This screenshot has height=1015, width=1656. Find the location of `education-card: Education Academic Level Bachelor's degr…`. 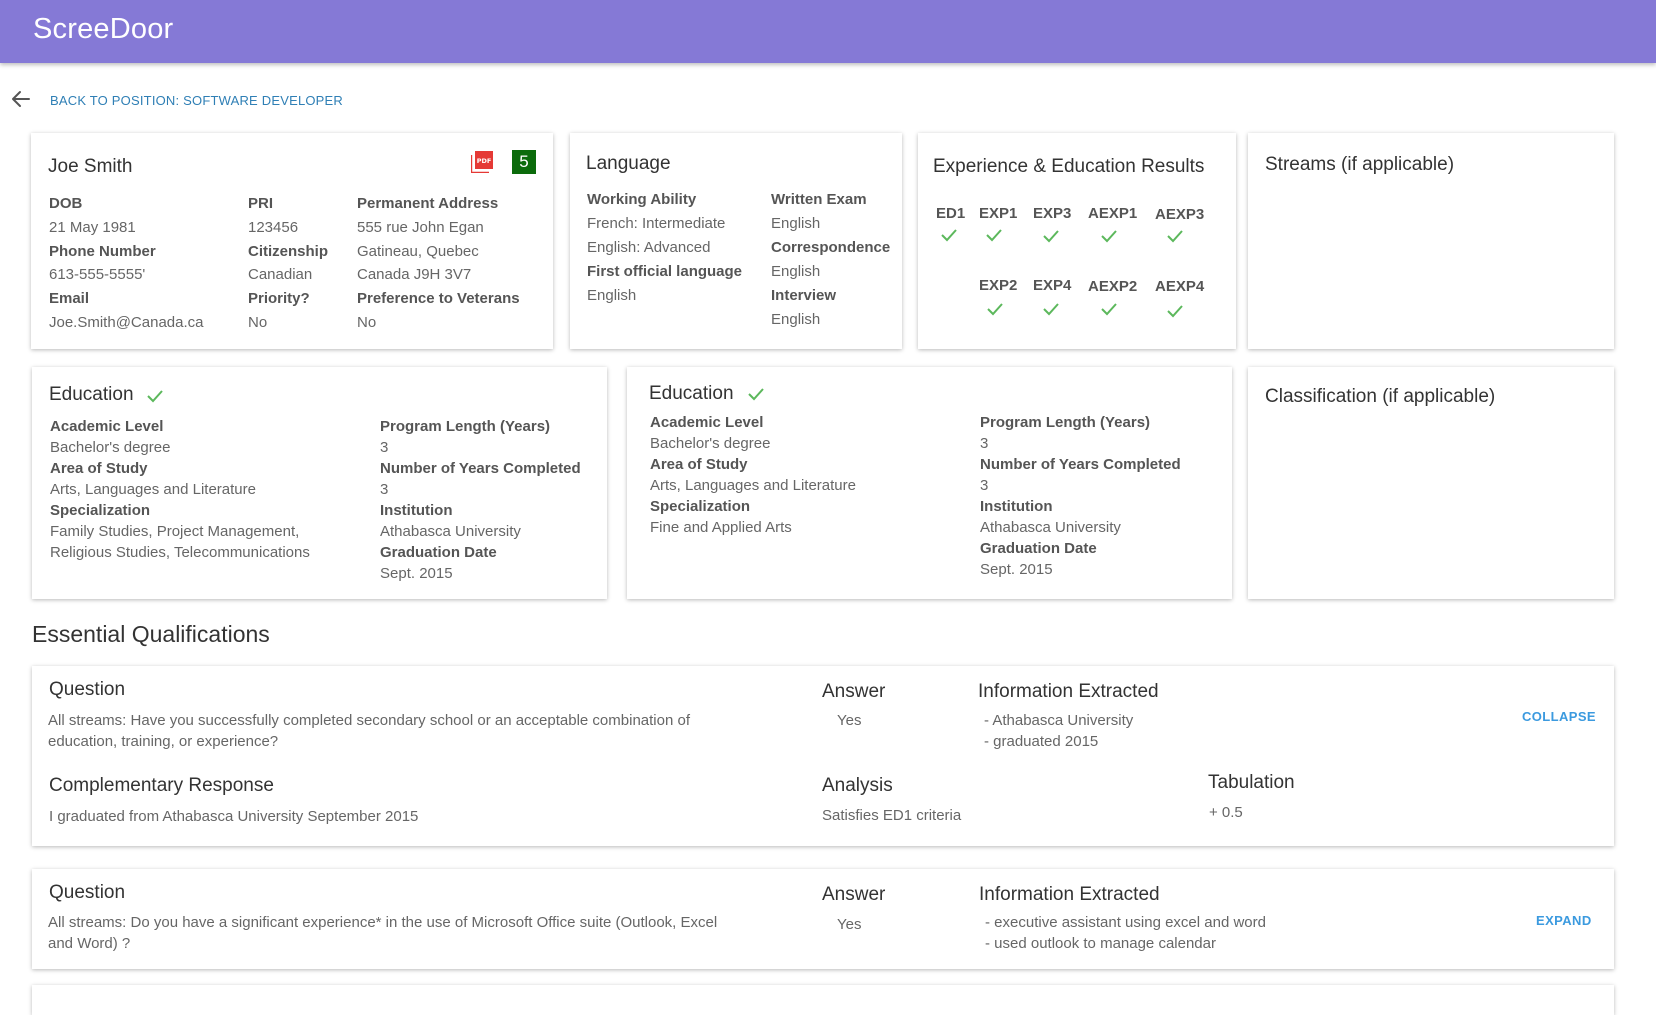

education-card: Education Academic Level Bachelor's degr… is located at coordinates (929, 483).